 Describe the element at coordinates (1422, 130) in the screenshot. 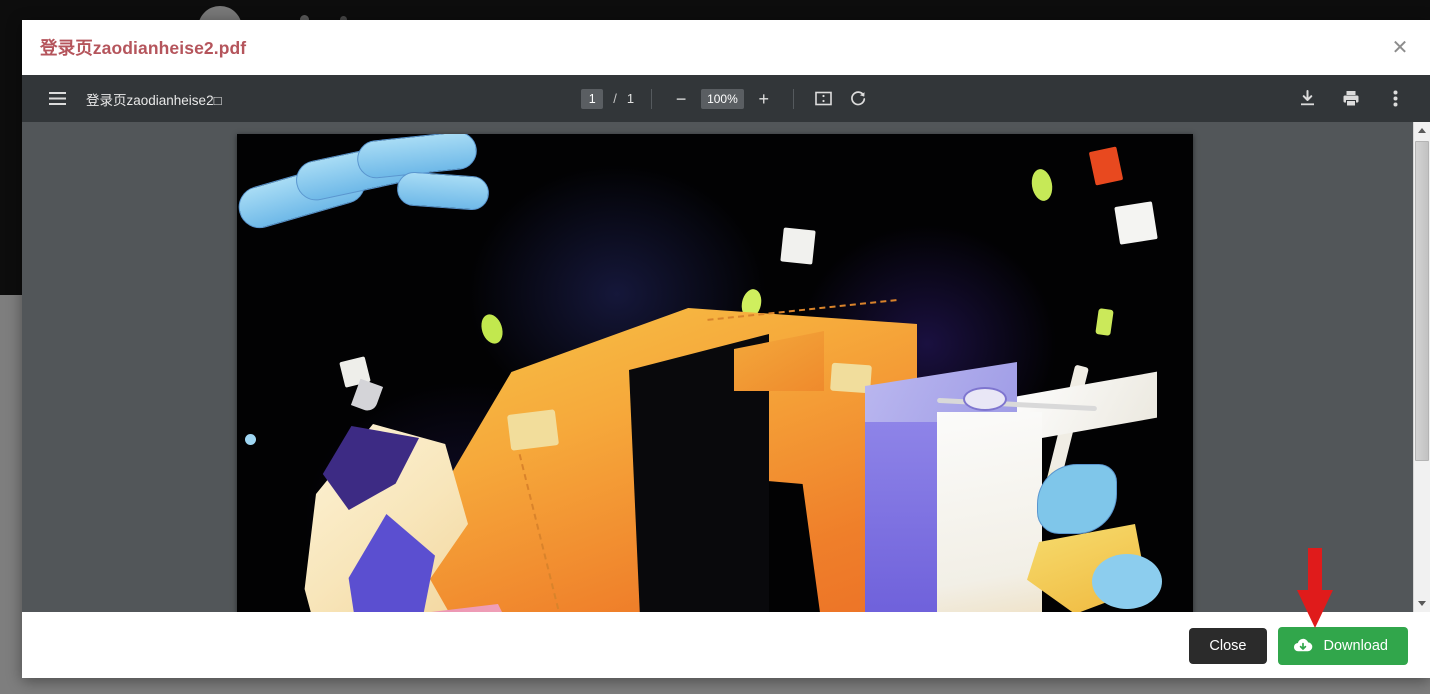

I see `scroll-up-icon` at that location.